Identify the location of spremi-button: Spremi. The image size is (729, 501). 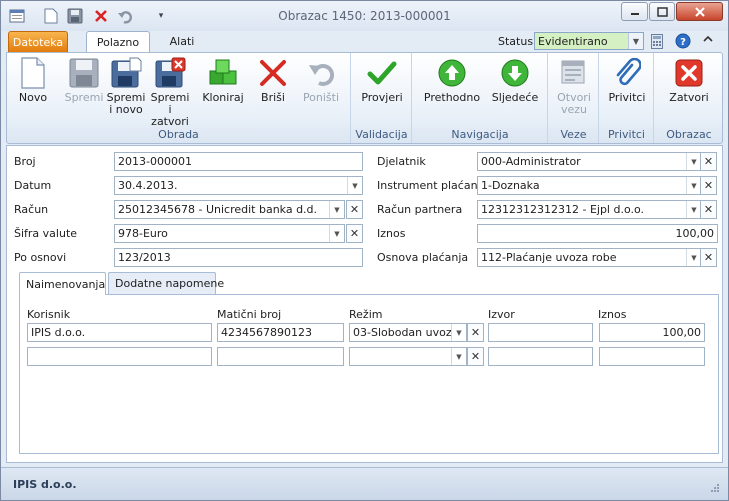
(84, 80).